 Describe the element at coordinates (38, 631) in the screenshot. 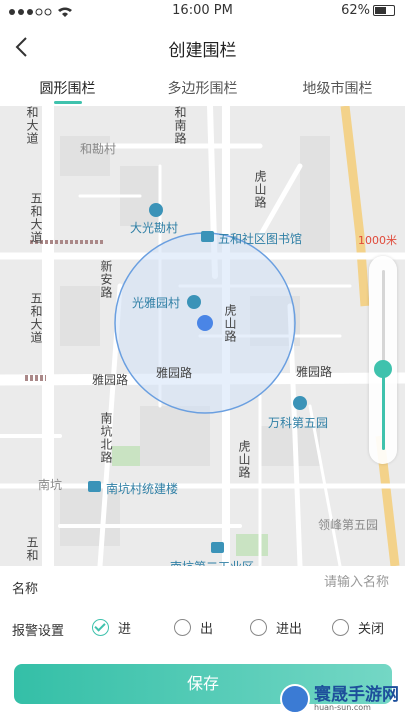

I see `alarm-label: 报警设置` at that location.